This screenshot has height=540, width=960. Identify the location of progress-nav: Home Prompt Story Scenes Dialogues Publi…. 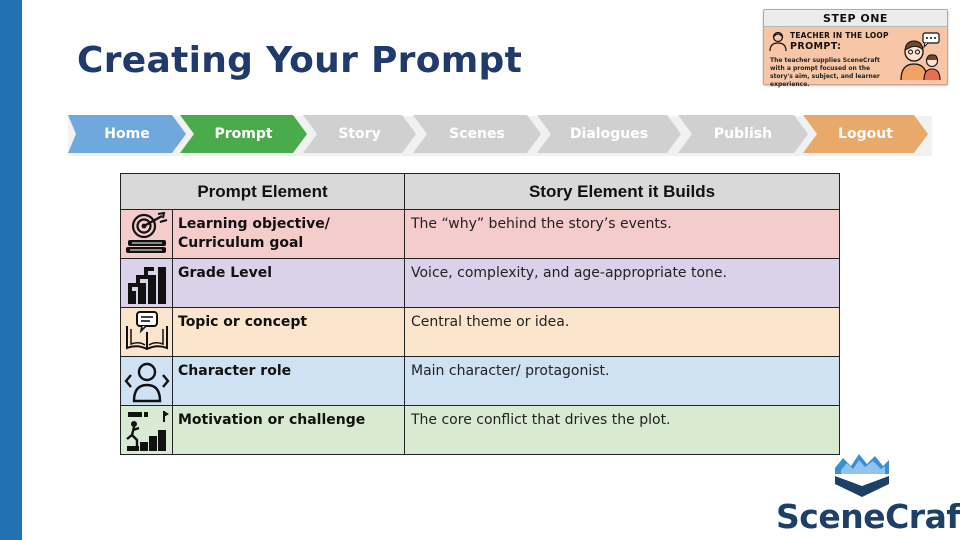
(500, 134).